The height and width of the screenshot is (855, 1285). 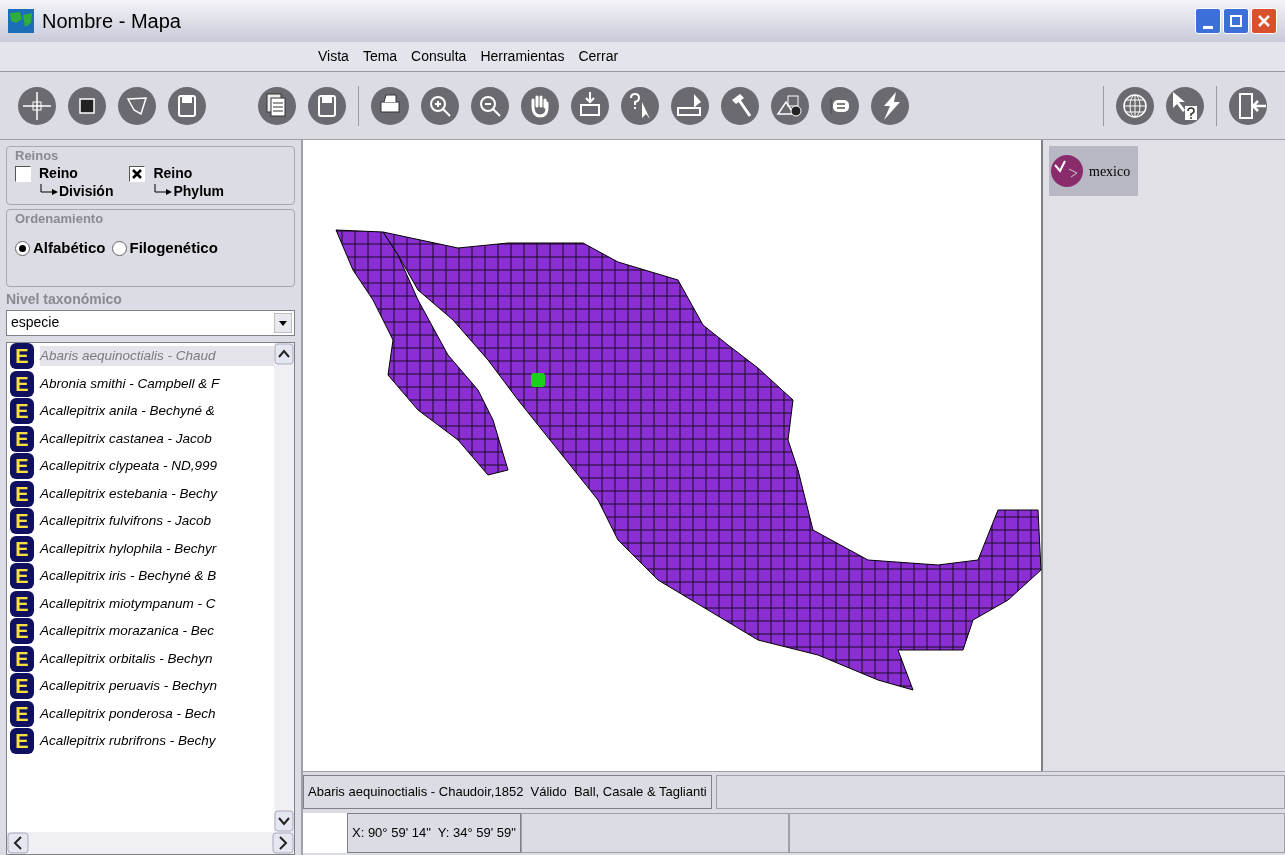 What do you see at coordinates (507, 791) in the screenshot?
I see `species-status: Abaris aequinoctialis - Chaudoir,1852 Válido Ball, Casale & Taglianti` at bounding box center [507, 791].